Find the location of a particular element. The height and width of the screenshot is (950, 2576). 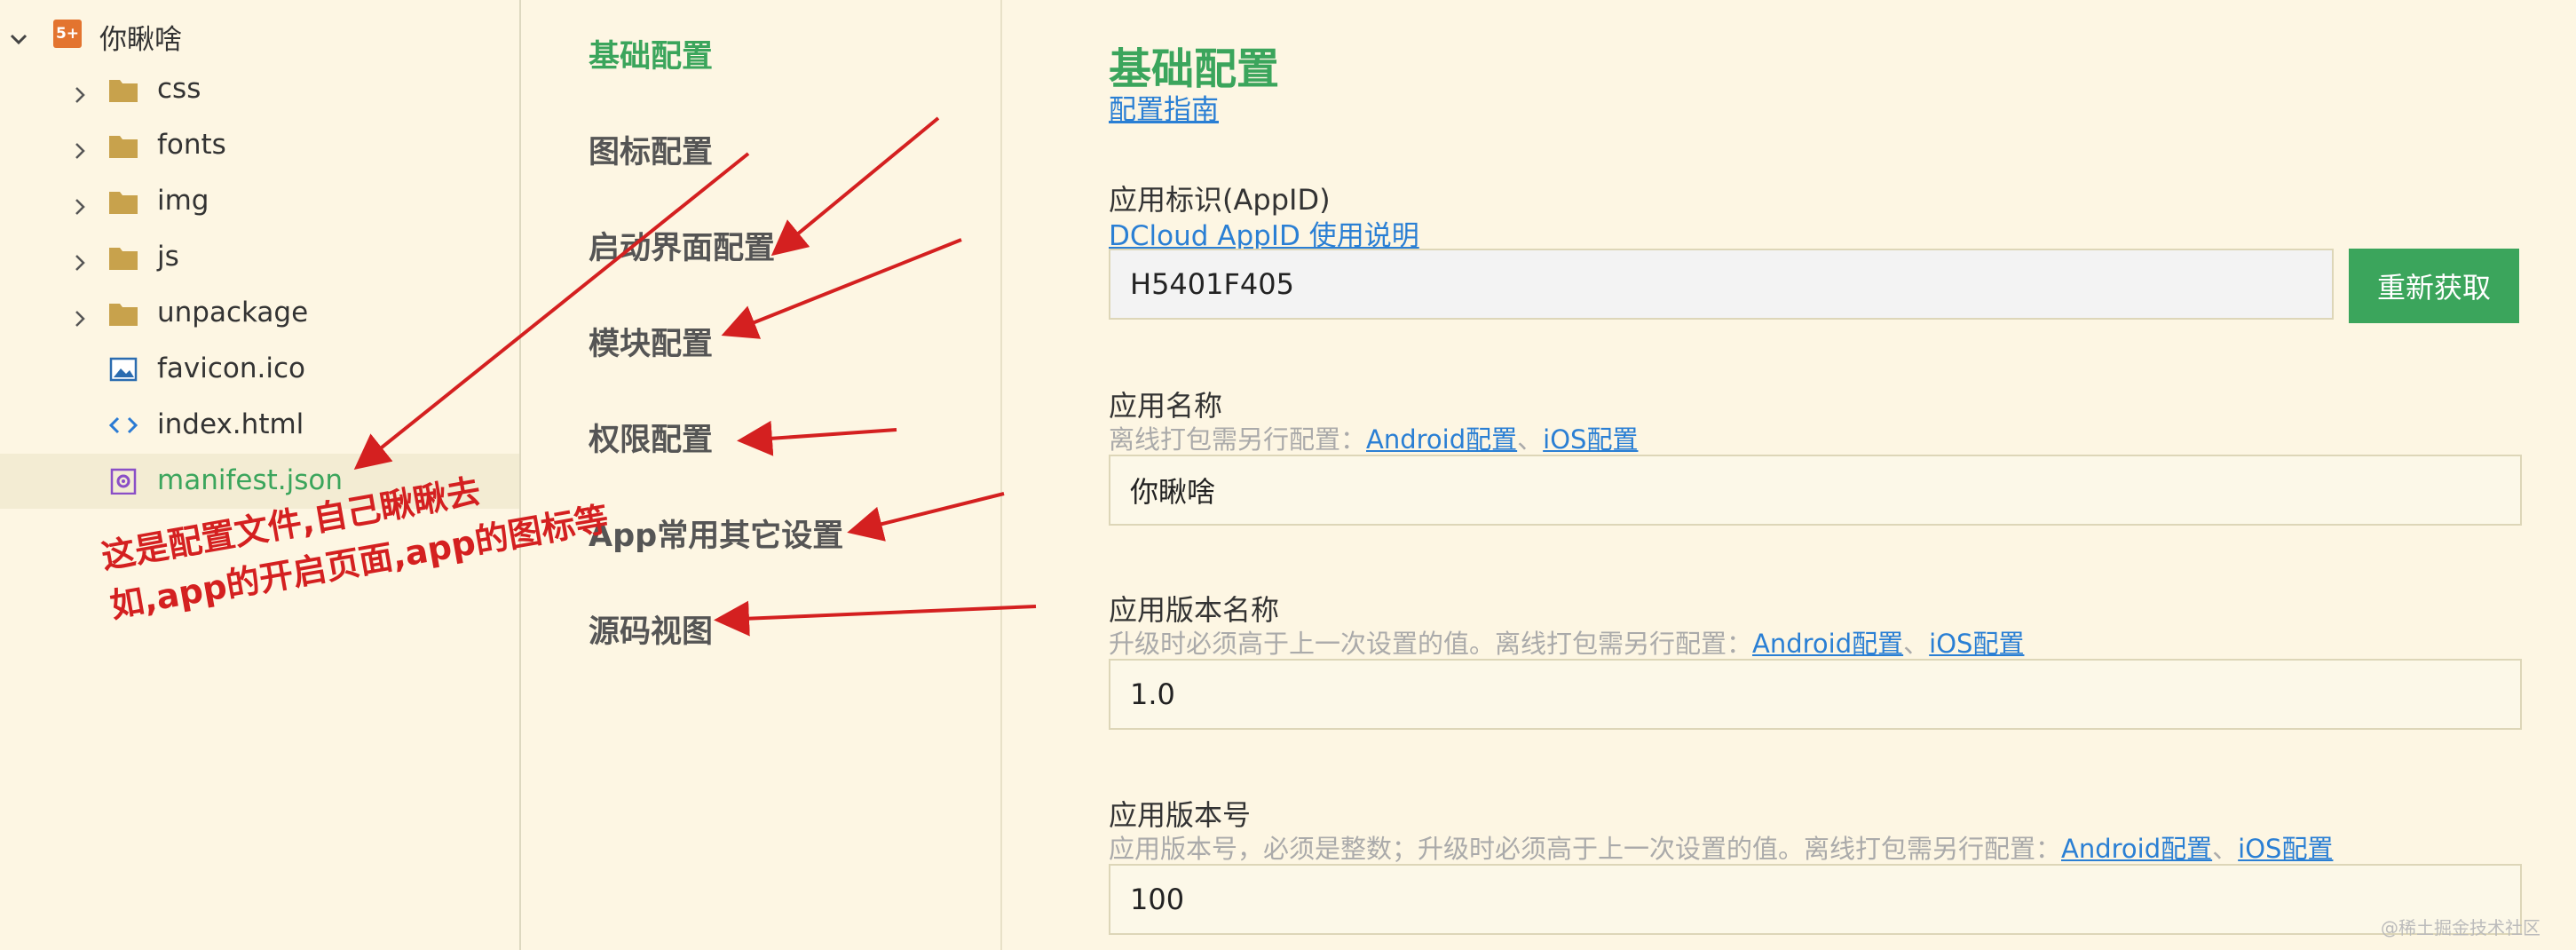

chevron-down-icon is located at coordinates (18, 34).